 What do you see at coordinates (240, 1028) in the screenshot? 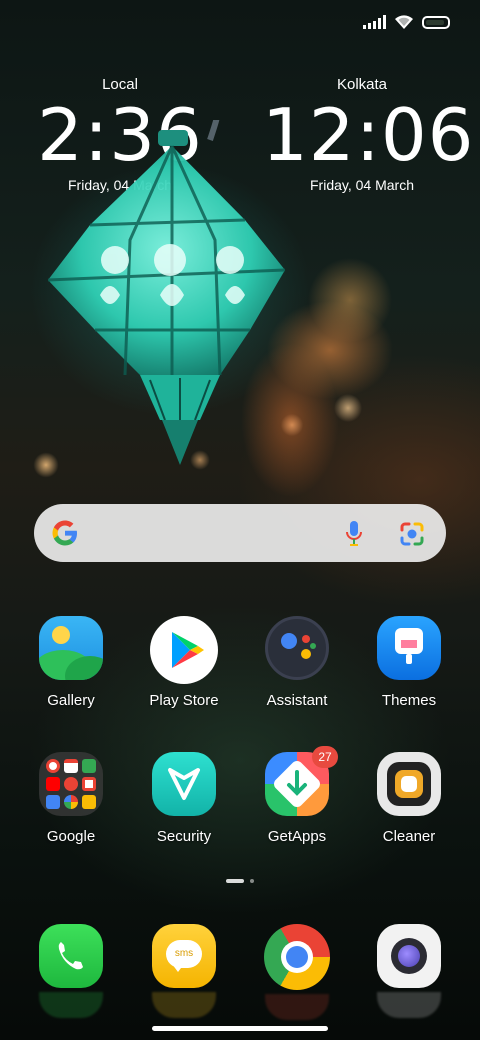
I see `home-gesture-bar` at bounding box center [240, 1028].